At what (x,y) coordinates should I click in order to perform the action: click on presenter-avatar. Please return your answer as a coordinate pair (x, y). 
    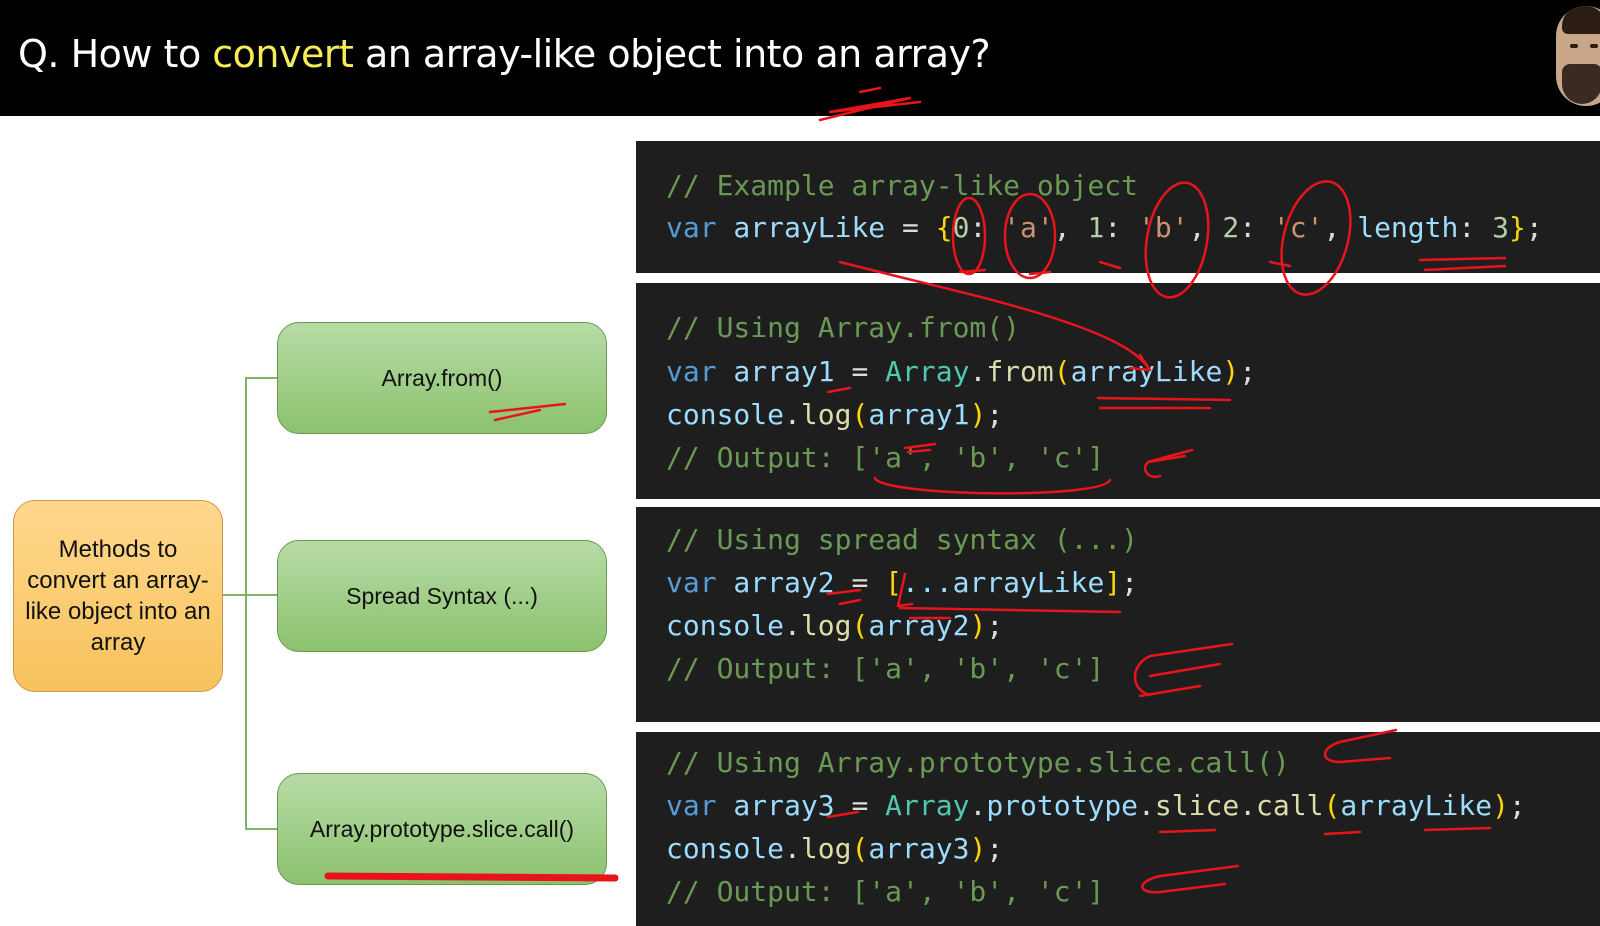
    Looking at the image, I should click on (1578, 56).